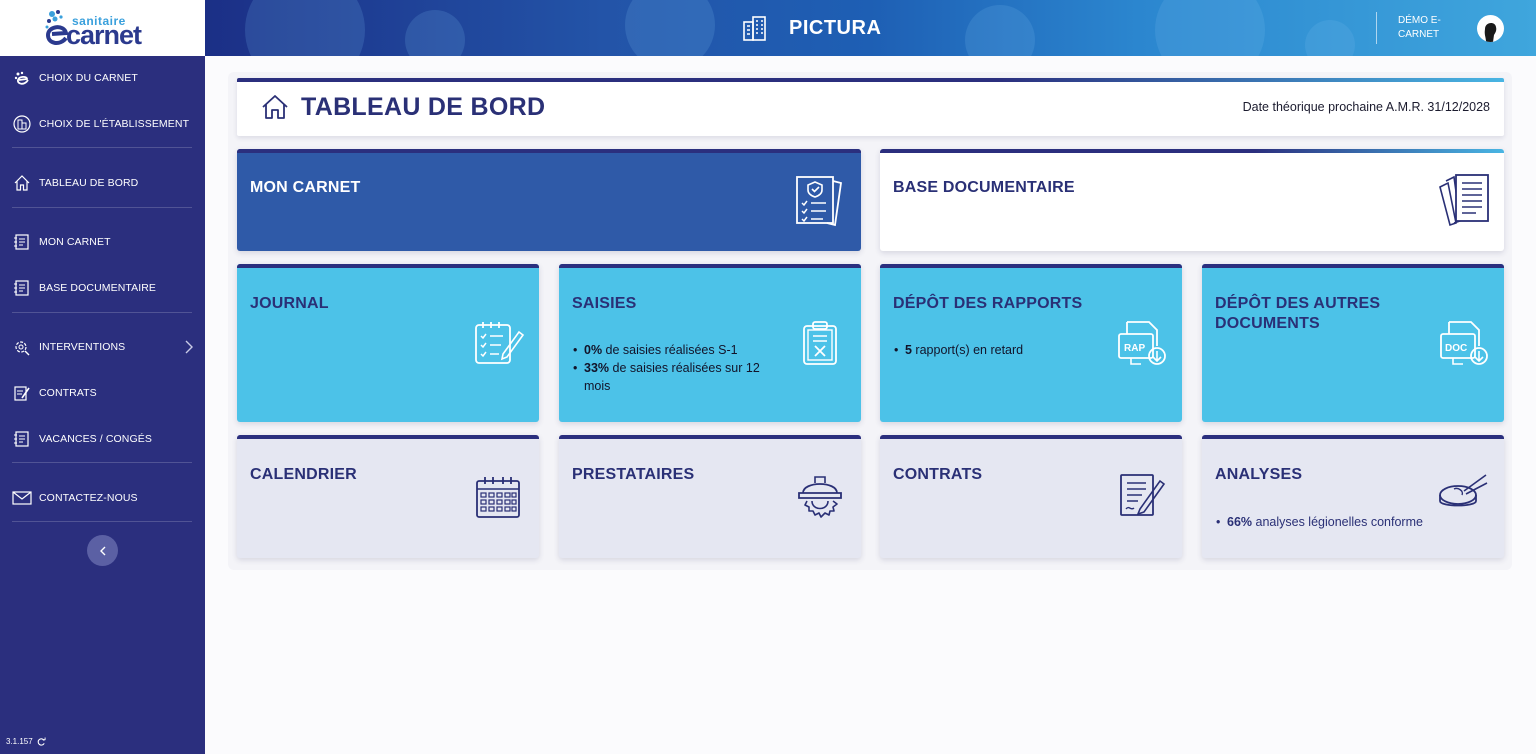  What do you see at coordinates (908, 350) in the screenshot?
I see `stat-value: 5` at bounding box center [908, 350].